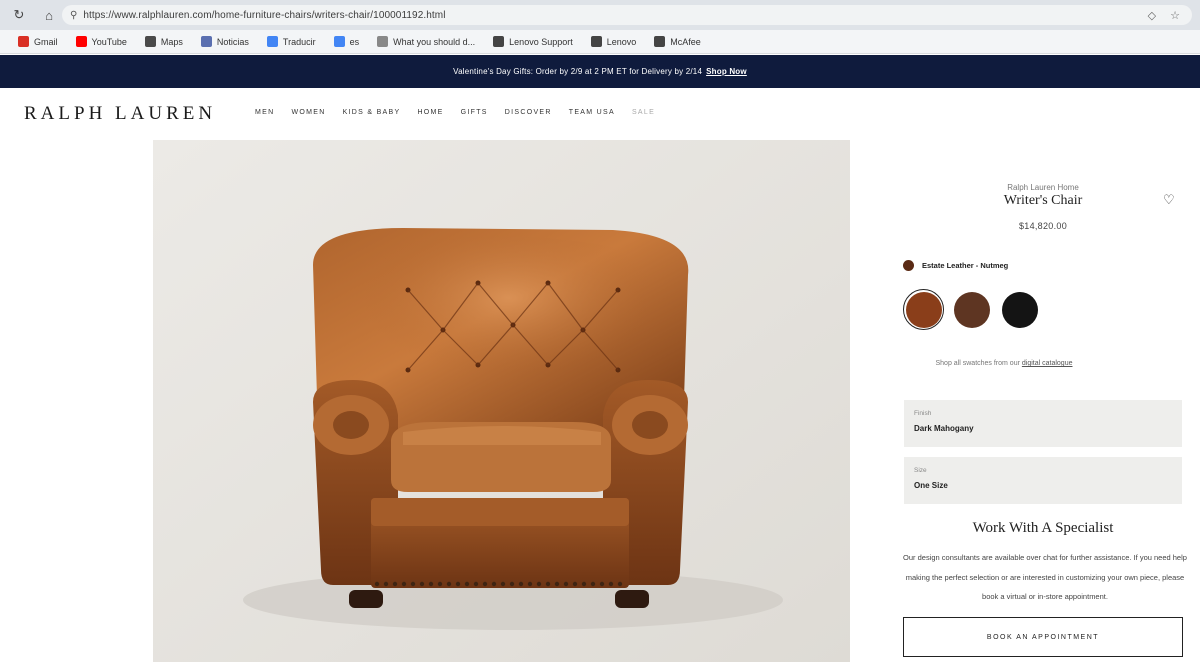  What do you see at coordinates (528, 112) in the screenshot?
I see `nav-item-discover: DISCOVER` at bounding box center [528, 112].